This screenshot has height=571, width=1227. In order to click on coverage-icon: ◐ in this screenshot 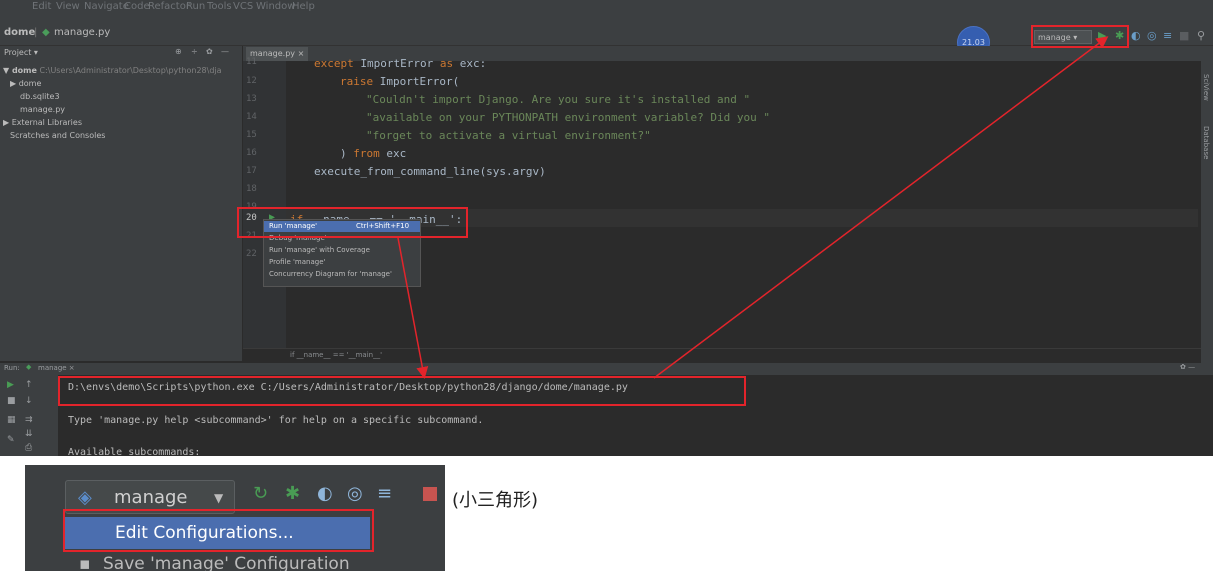, I will do `click(325, 493)`.